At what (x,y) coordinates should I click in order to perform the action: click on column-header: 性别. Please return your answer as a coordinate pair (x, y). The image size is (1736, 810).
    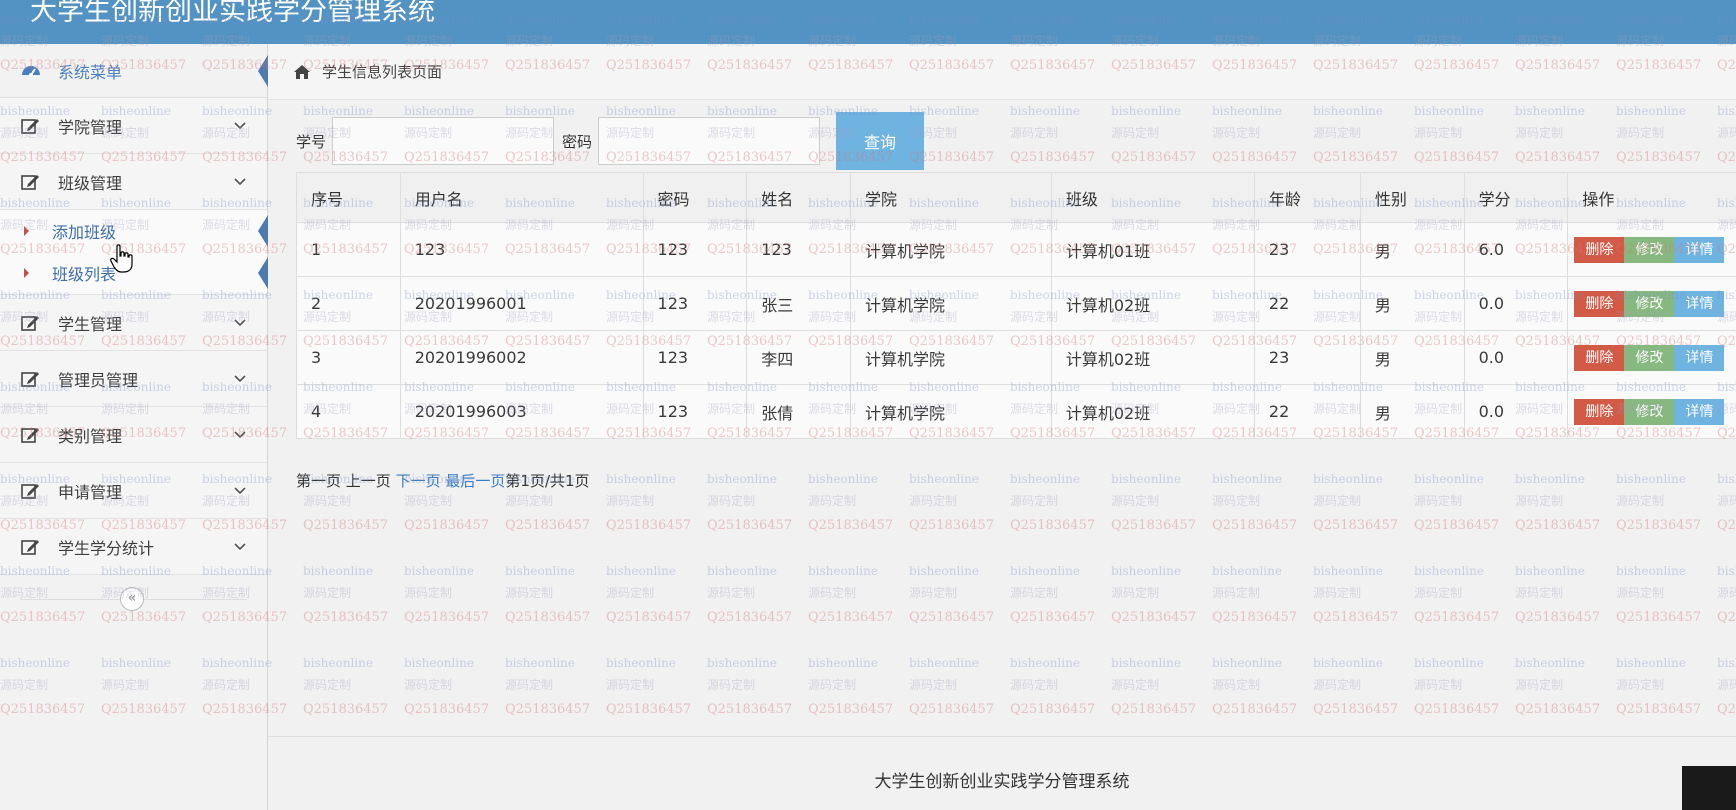
    Looking at the image, I should click on (1412, 197).